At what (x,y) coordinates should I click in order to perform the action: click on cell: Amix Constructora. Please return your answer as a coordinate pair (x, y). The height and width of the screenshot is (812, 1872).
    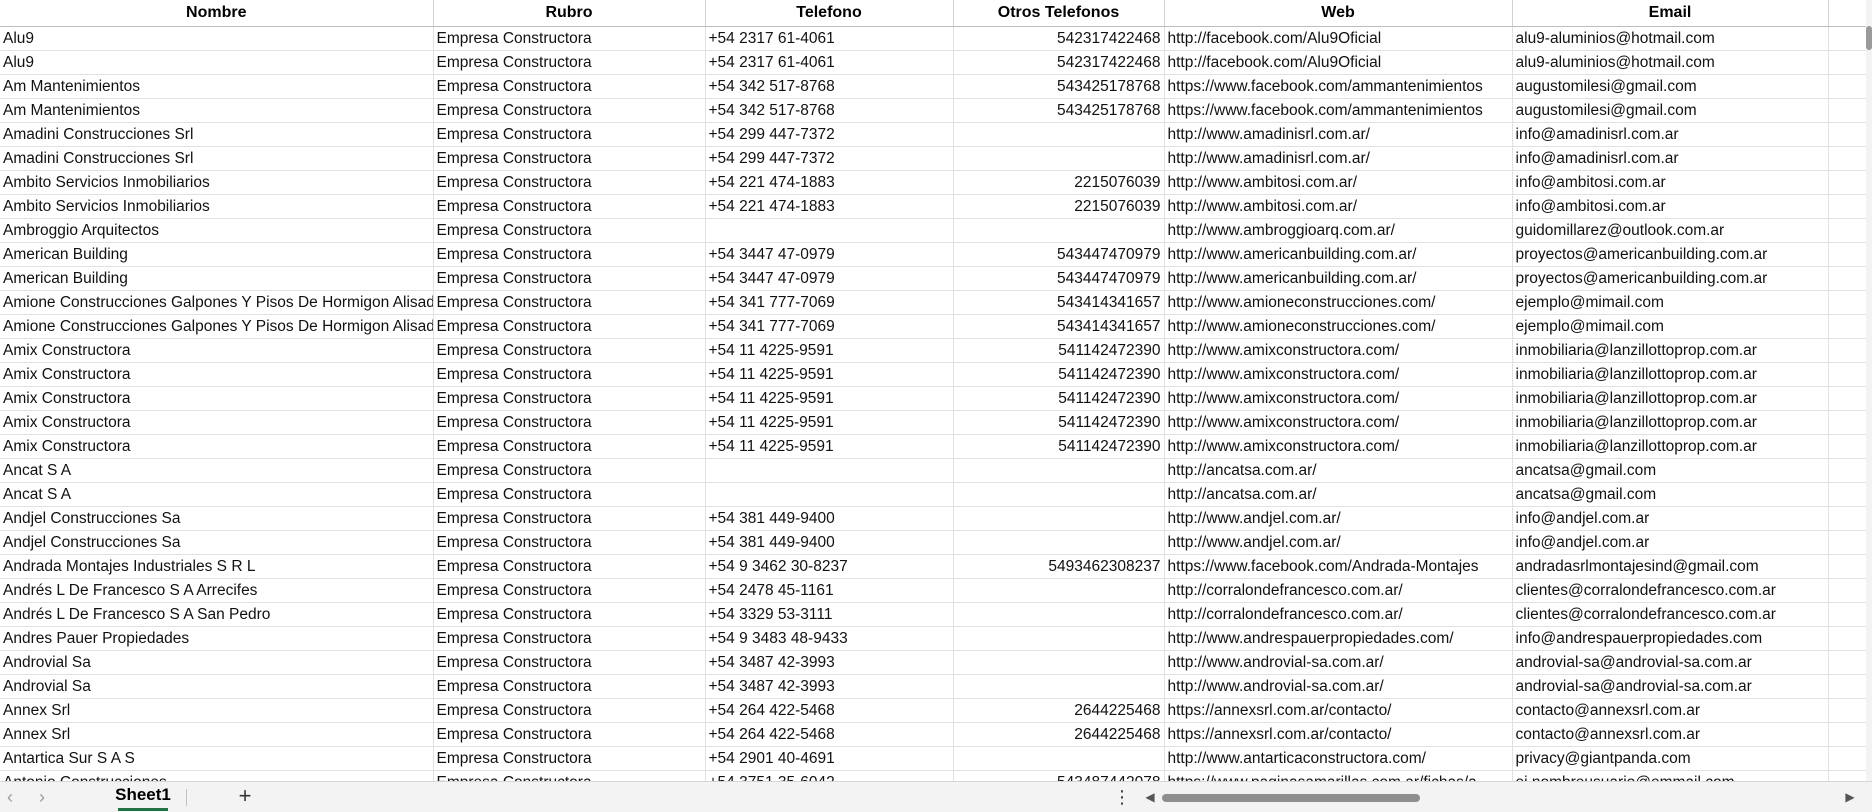
    Looking at the image, I should click on (217, 398).